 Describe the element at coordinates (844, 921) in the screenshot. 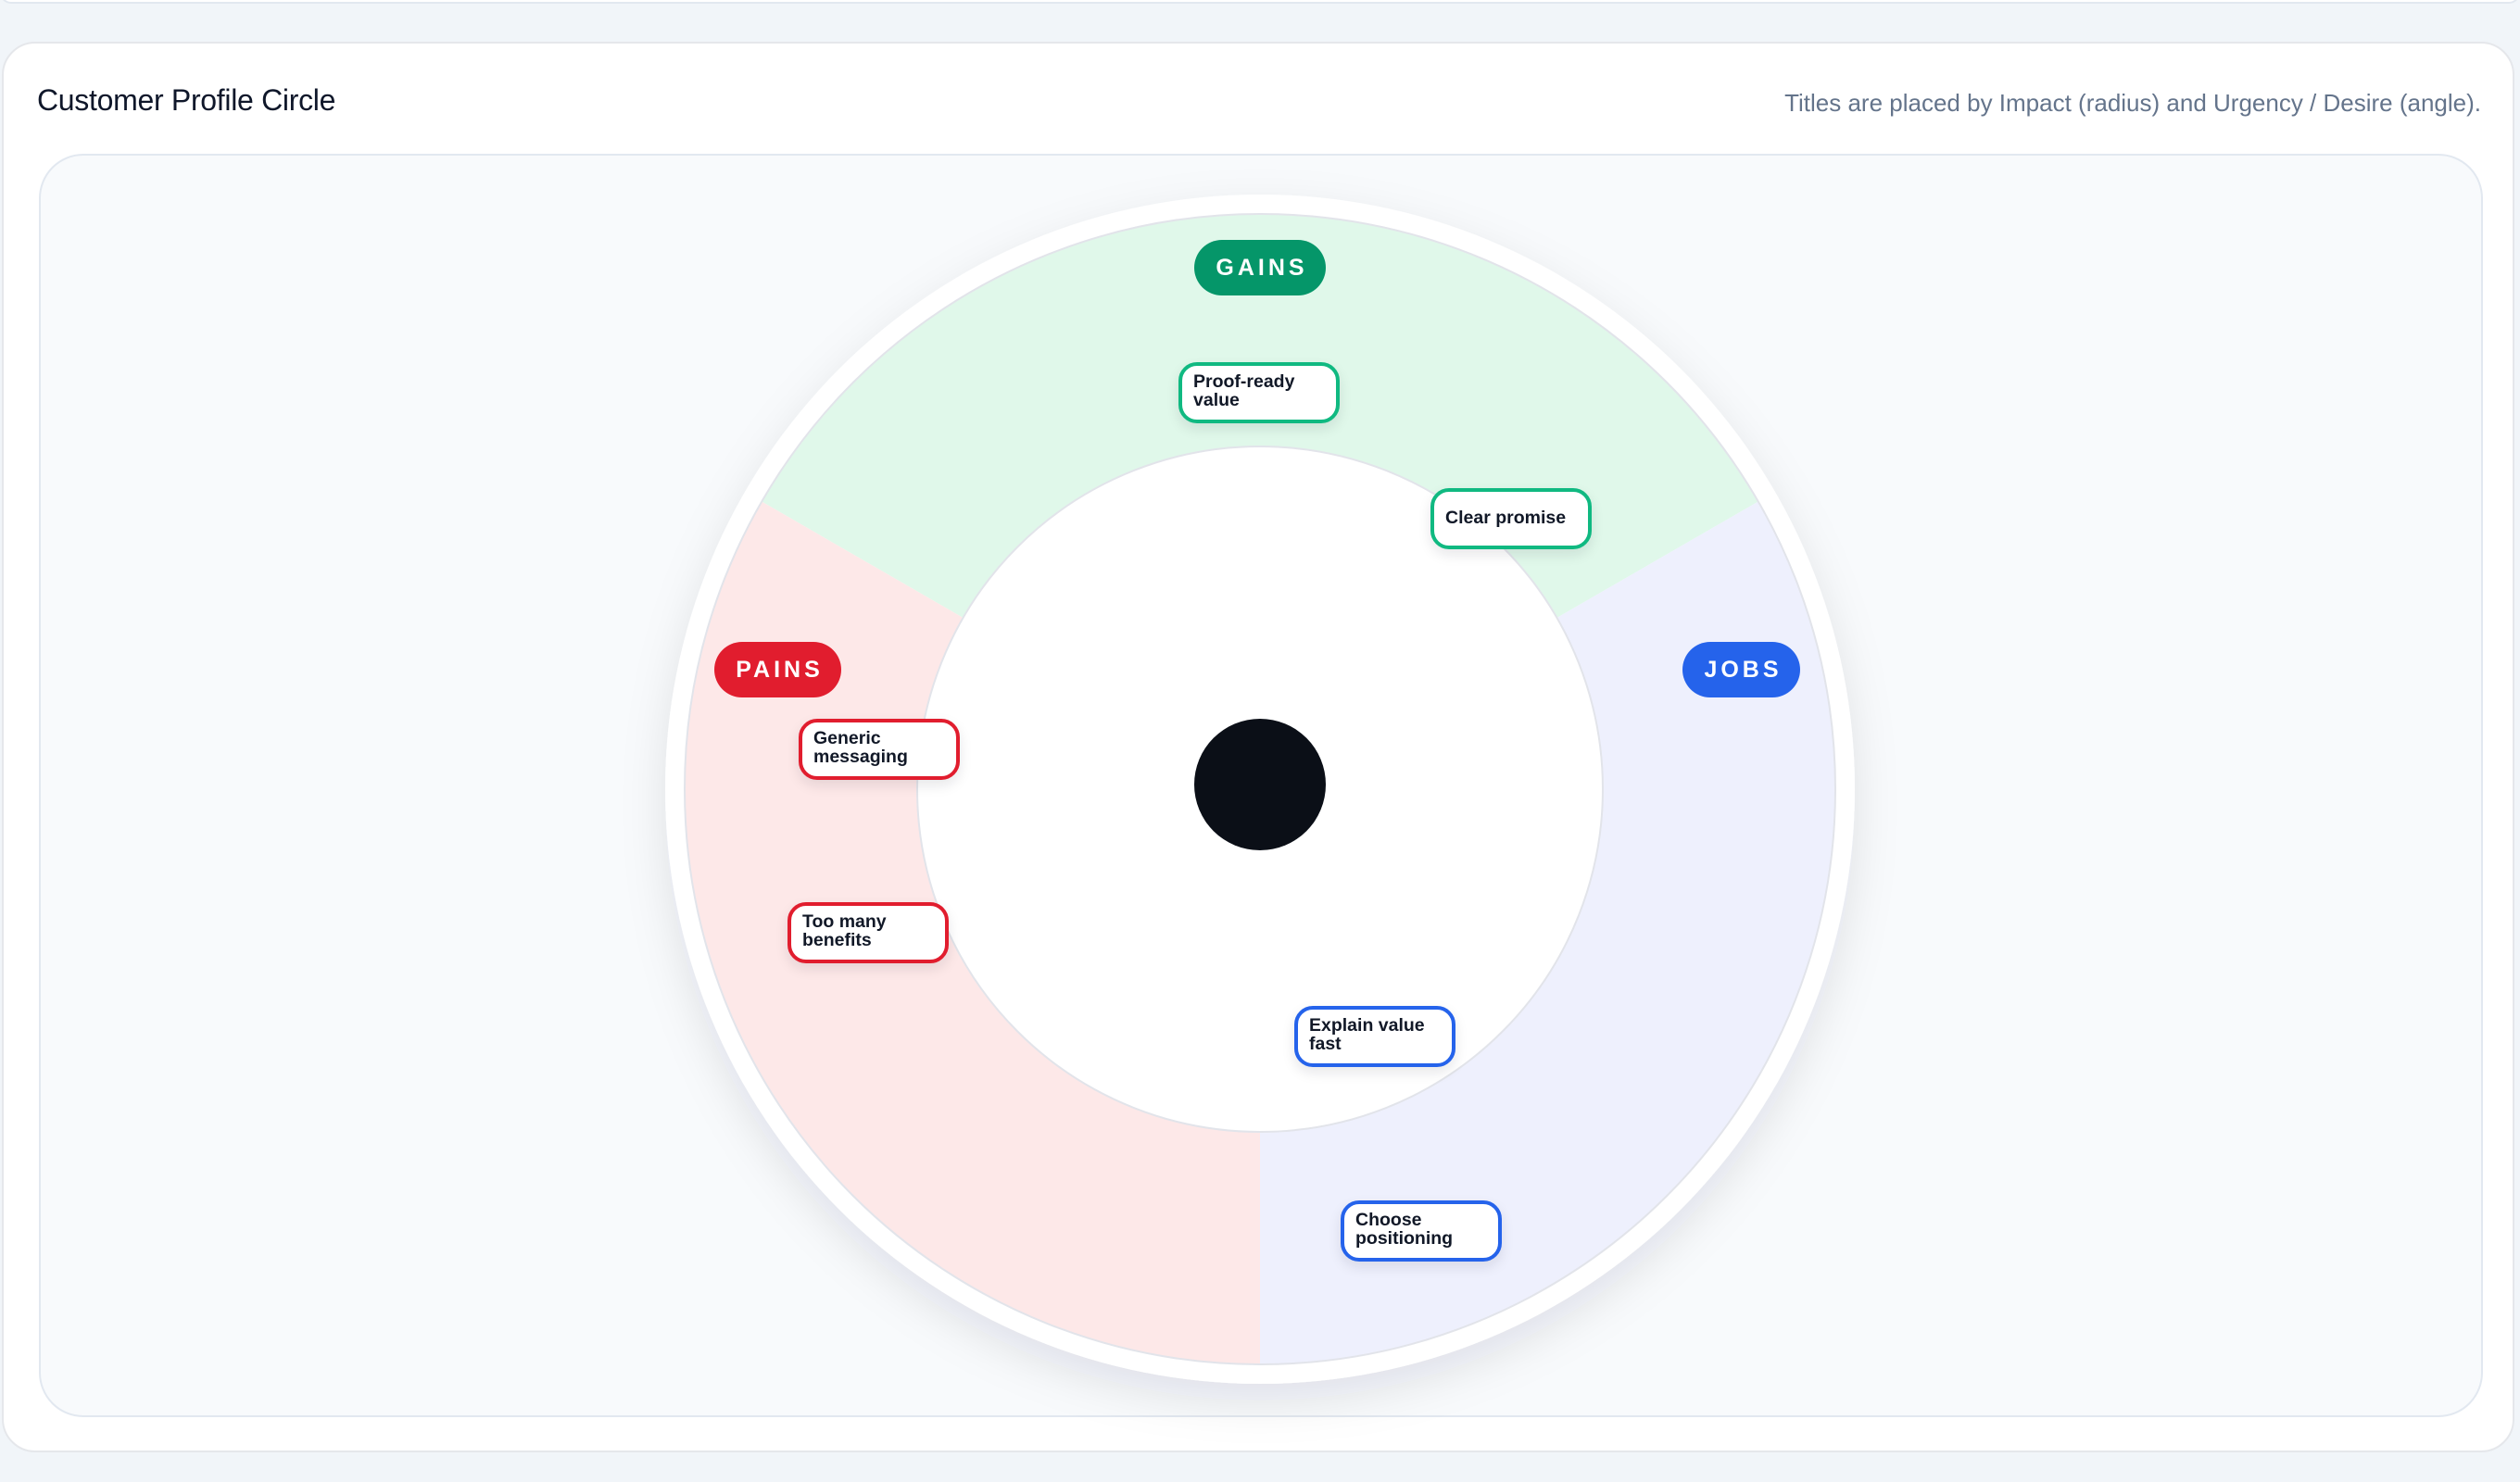

I see `chip-line: Too many` at that location.